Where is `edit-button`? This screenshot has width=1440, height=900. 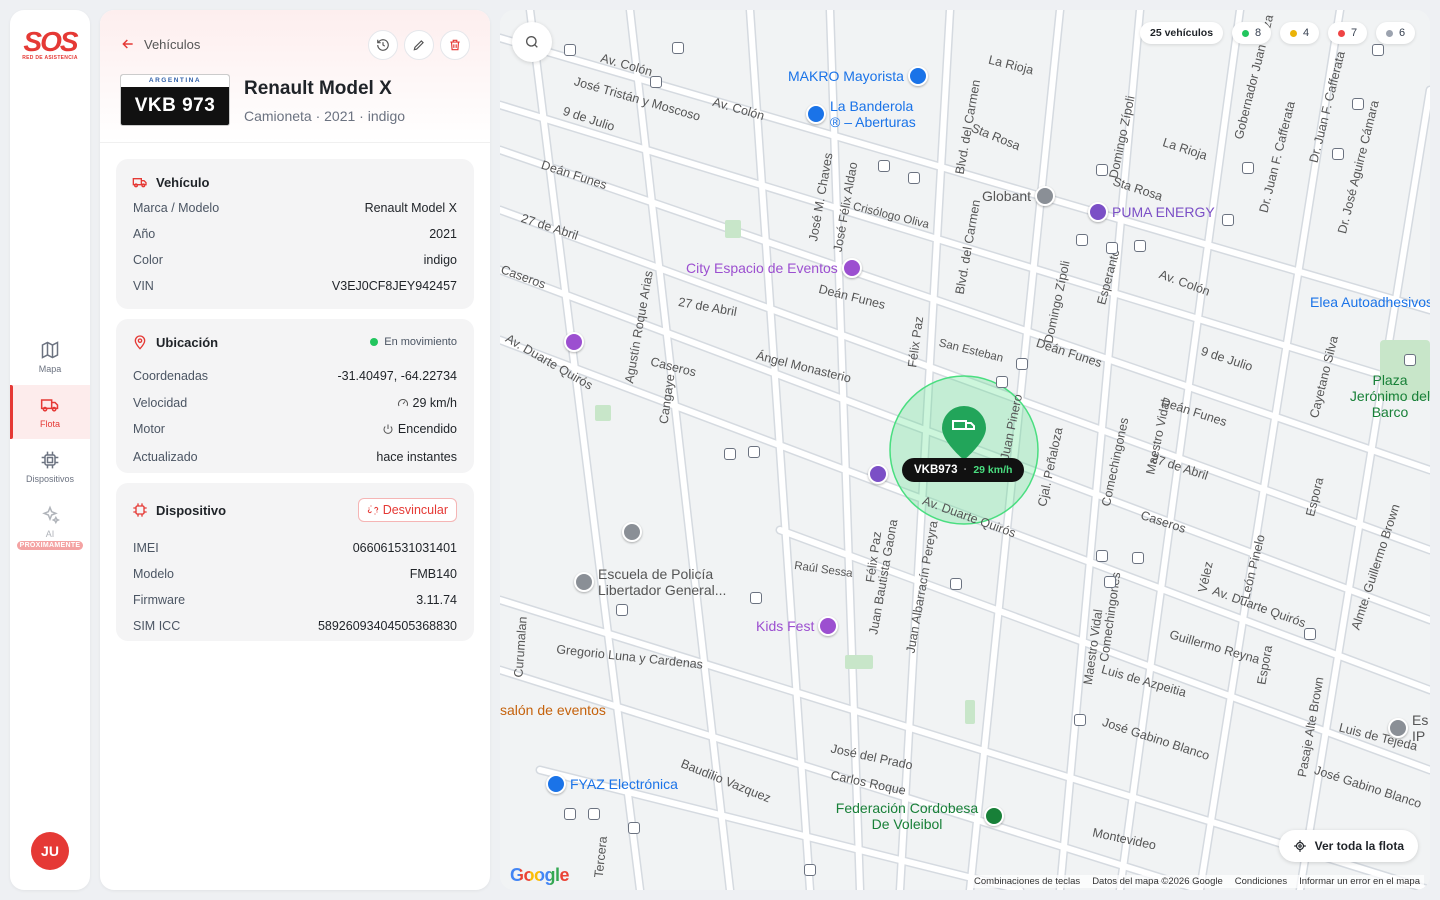 edit-button is located at coordinates (419, 45).